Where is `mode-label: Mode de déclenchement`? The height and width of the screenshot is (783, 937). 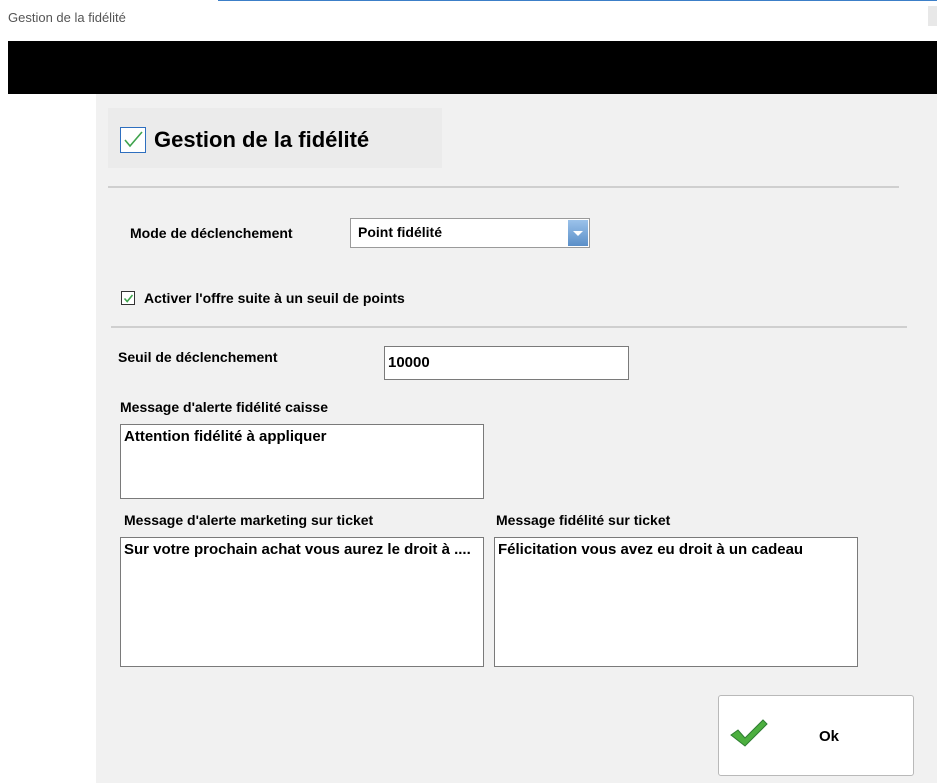 mode-label: Mode de déclenchement is located at coordinates (211, 233).